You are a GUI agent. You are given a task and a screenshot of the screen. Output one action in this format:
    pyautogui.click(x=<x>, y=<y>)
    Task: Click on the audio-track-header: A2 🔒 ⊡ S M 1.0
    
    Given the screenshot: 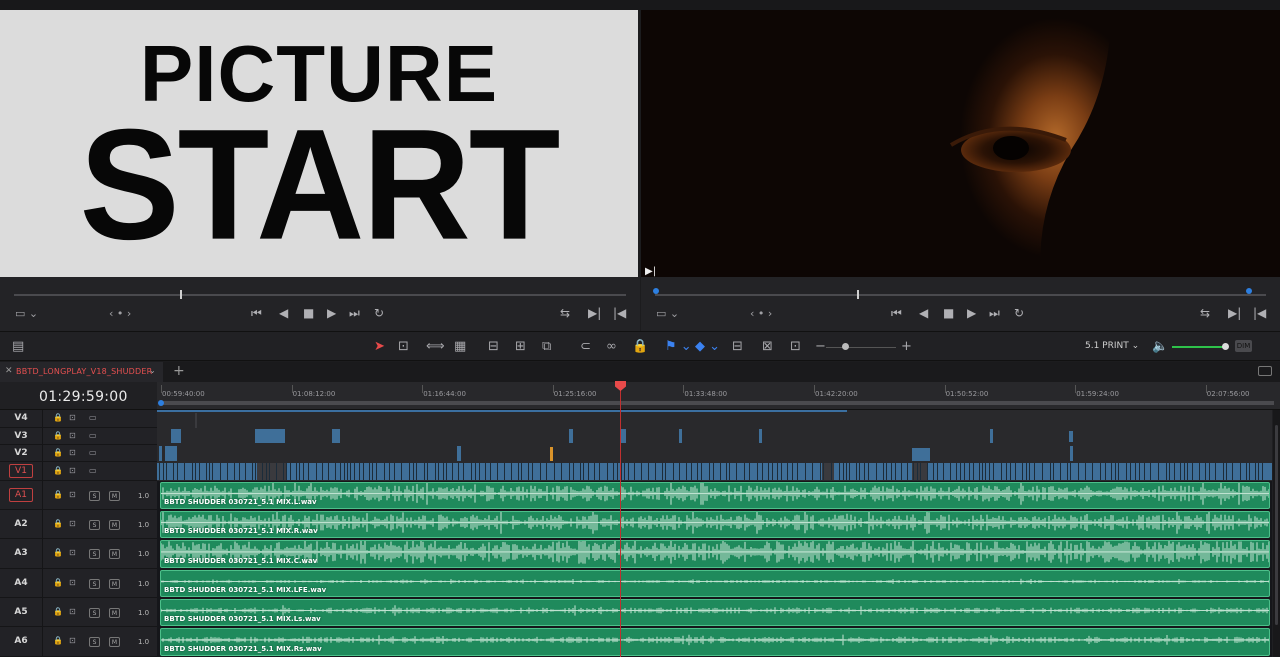 What is the action you would take?
    pyautogui.click(x=78, y=524)
    